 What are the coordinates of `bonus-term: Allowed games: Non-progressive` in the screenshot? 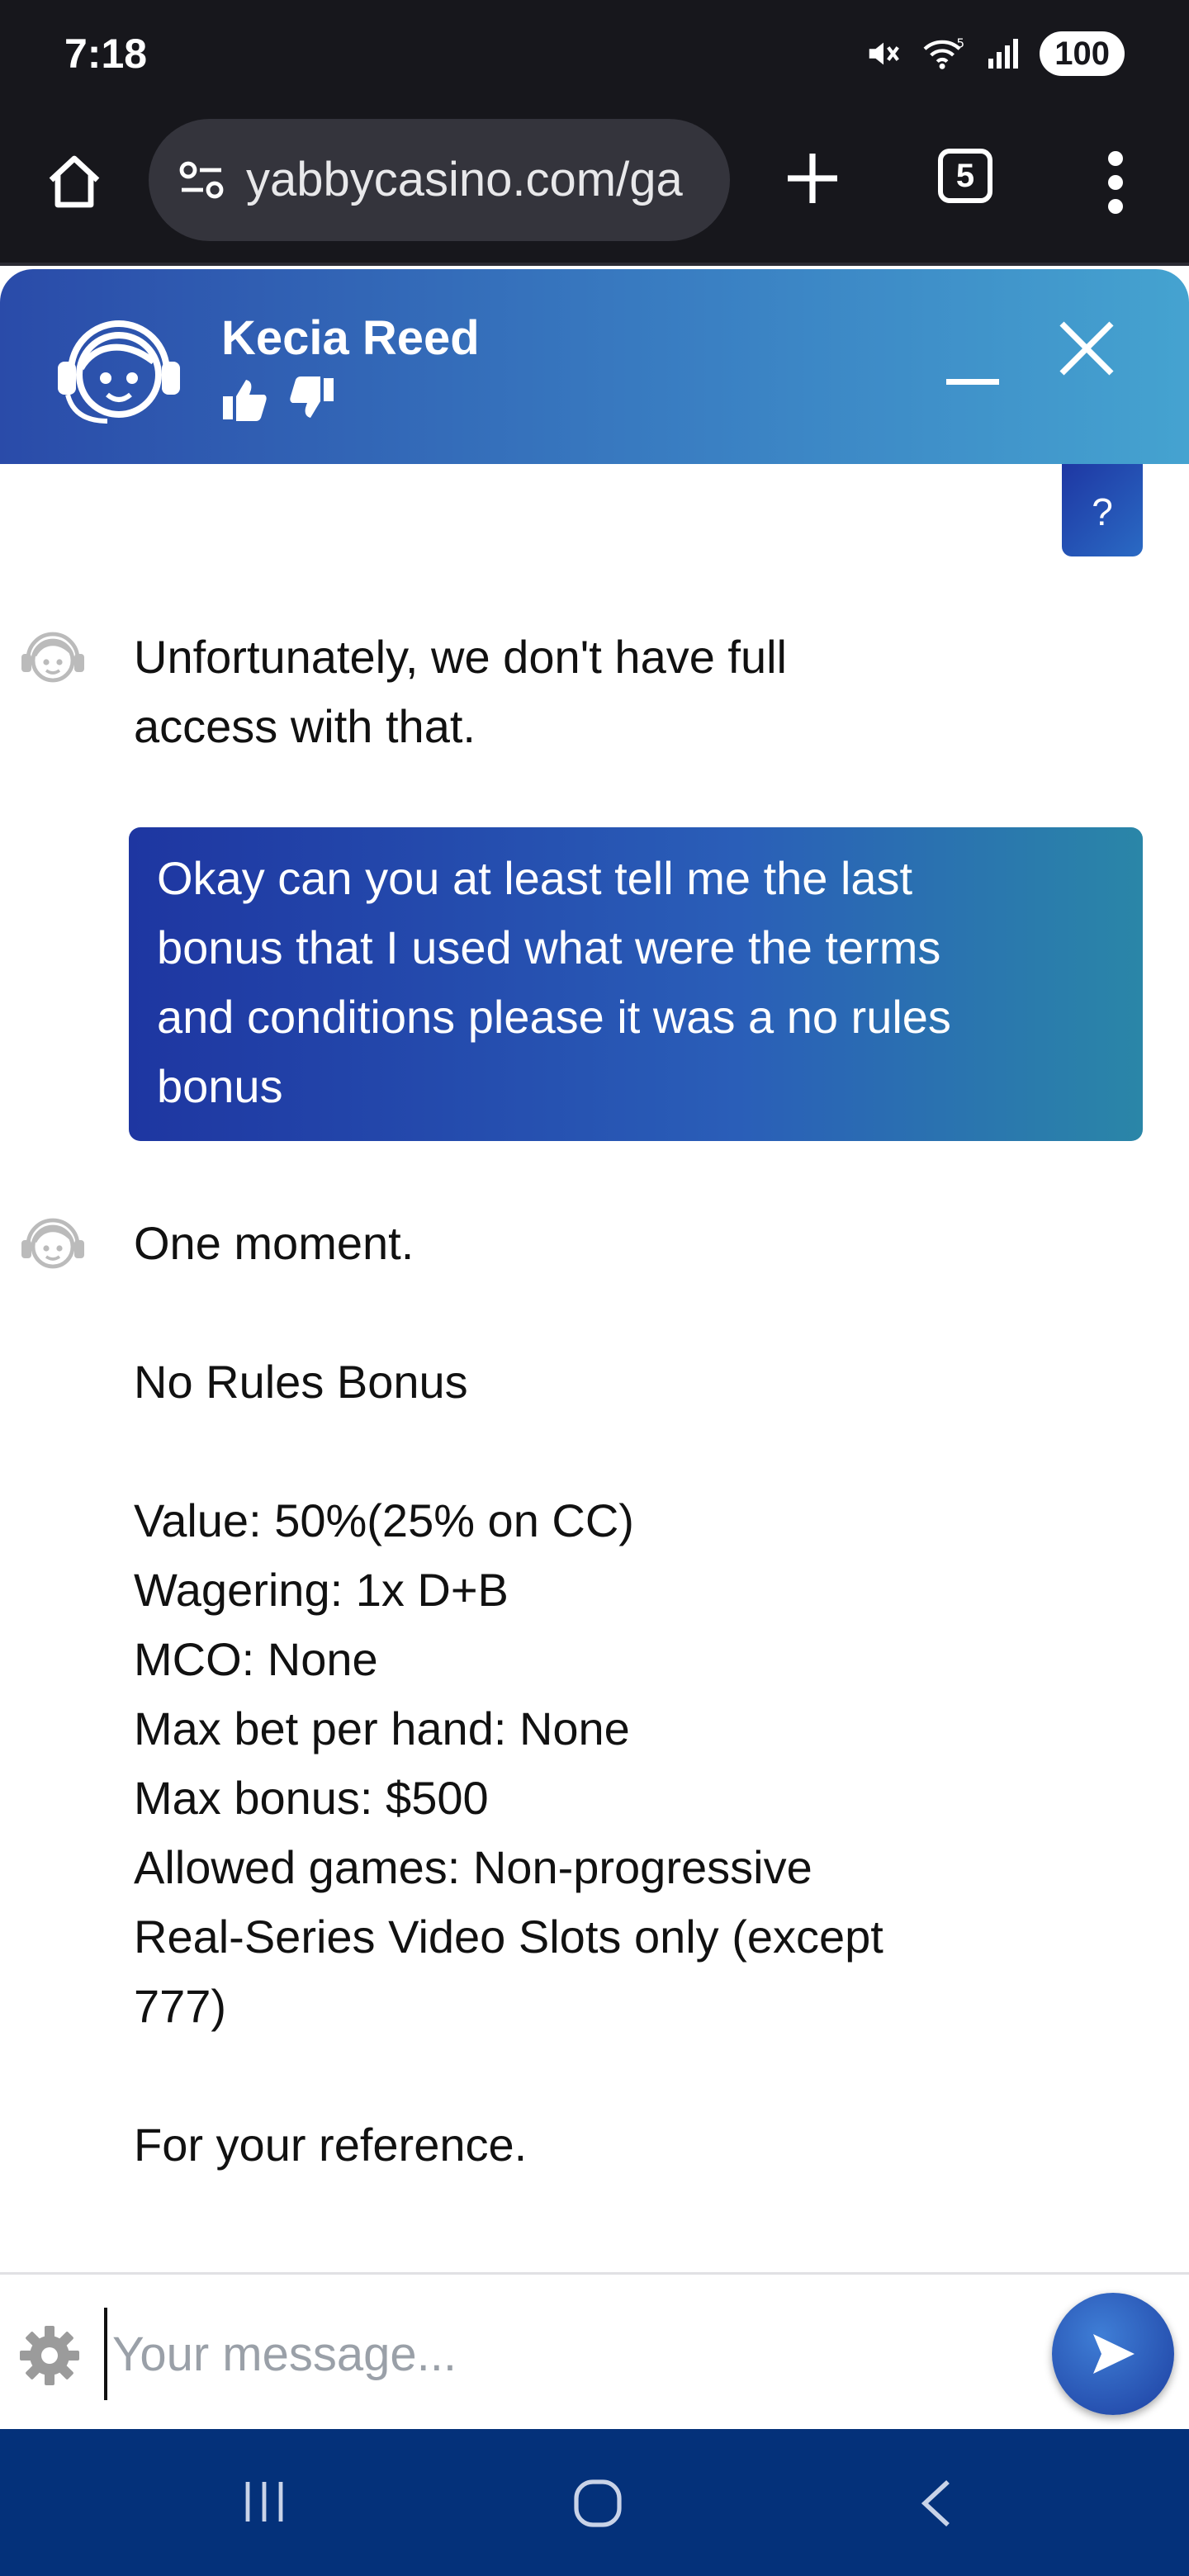 It's located at (473, 1867).